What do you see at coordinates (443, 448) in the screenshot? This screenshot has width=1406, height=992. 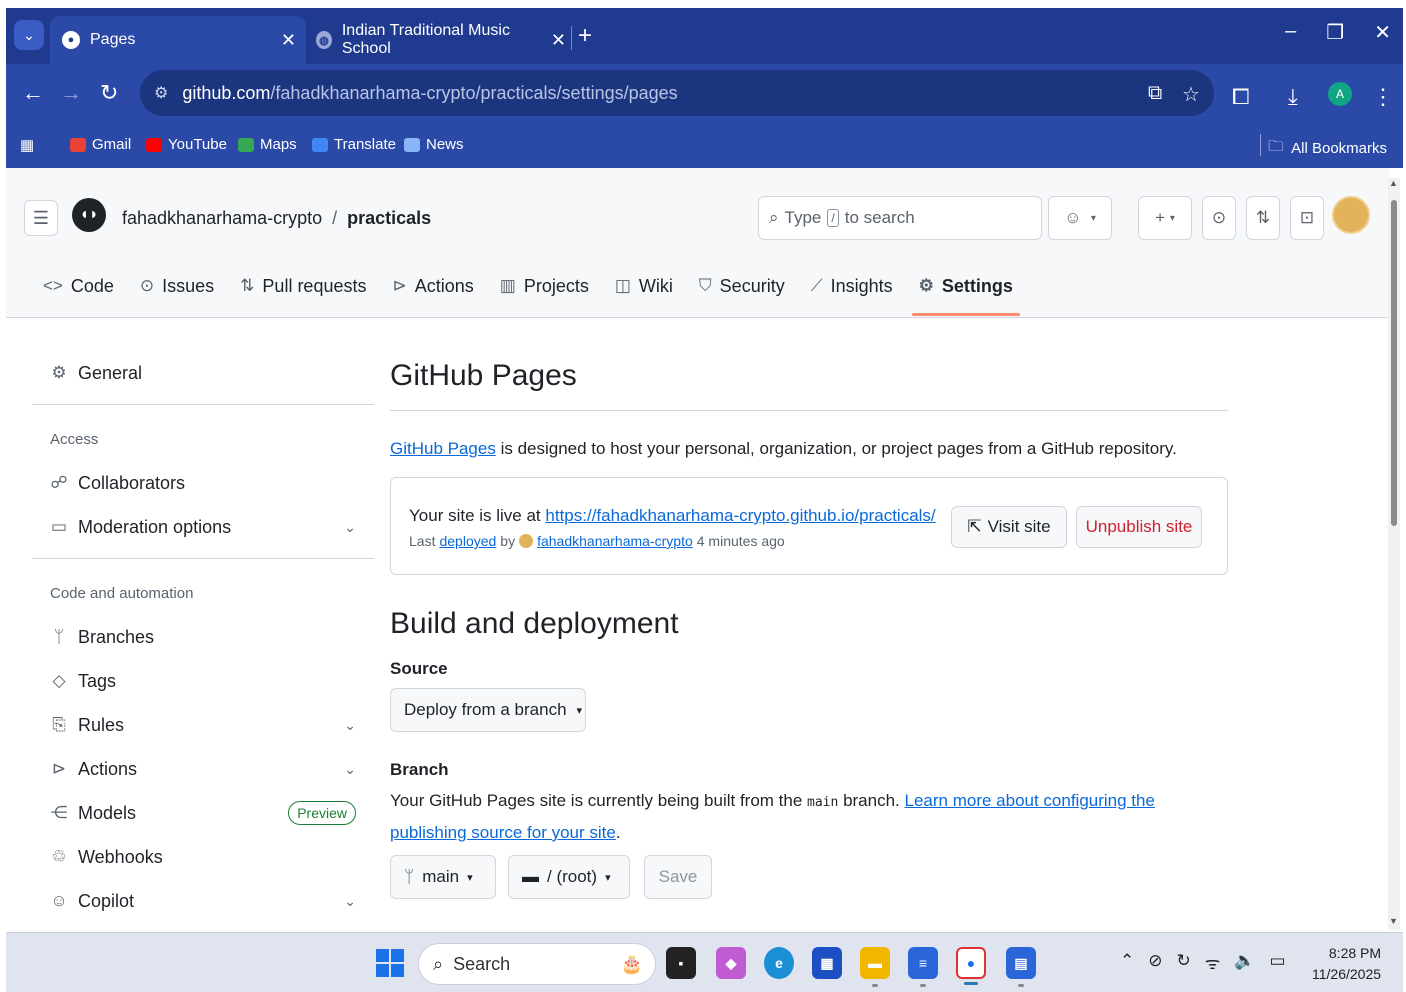 I see `github-pages-link: GitHub Pages` at bounding box center [443, 448].